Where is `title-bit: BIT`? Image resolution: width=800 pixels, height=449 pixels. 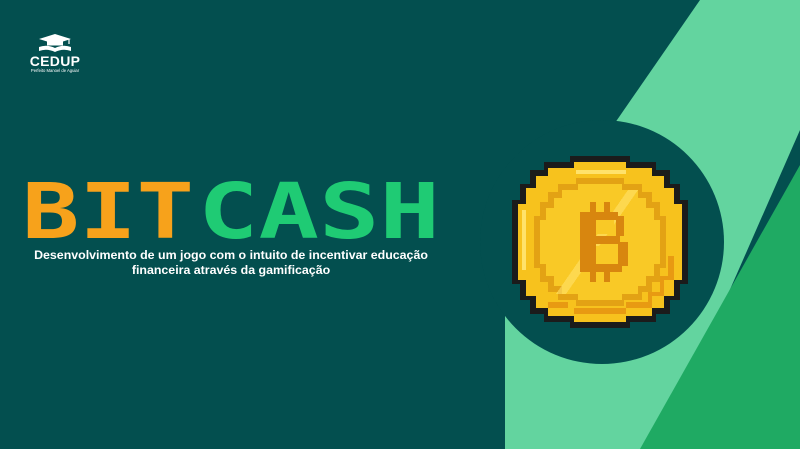 title-bit: BIT is located at coordinates (108, 211).